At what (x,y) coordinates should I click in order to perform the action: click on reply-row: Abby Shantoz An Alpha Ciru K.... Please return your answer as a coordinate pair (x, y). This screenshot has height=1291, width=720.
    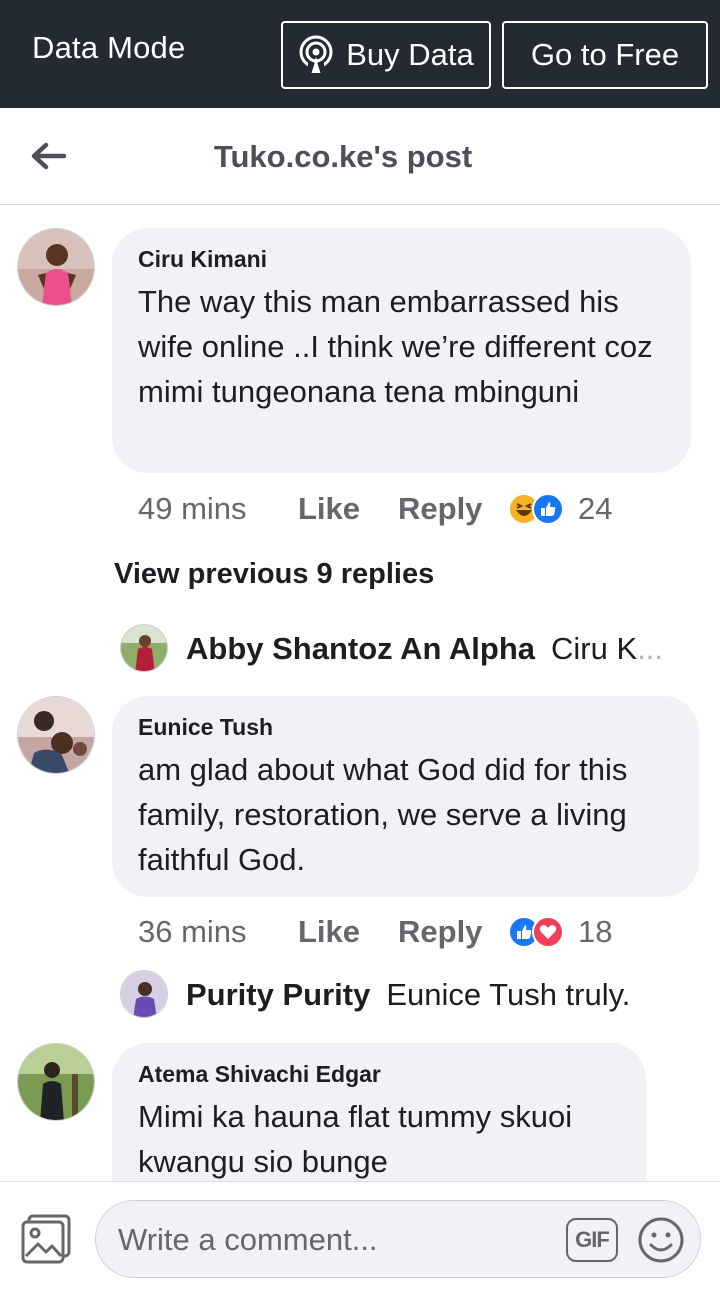
    Looking at the image, I should click on (424, 649).